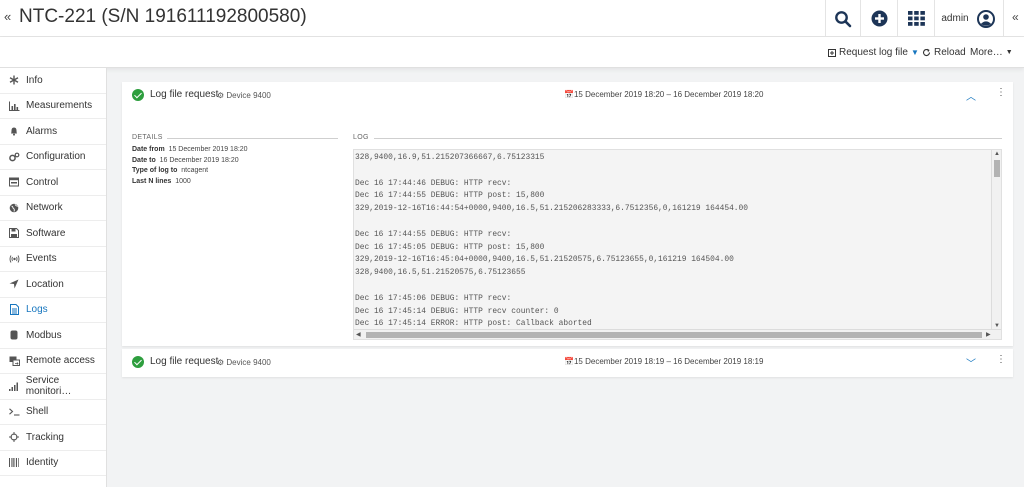 The image size is (1024, 487). Describe the element at coordinates (955, 18) in the screenshot. I see `username-label: admin` at that location.